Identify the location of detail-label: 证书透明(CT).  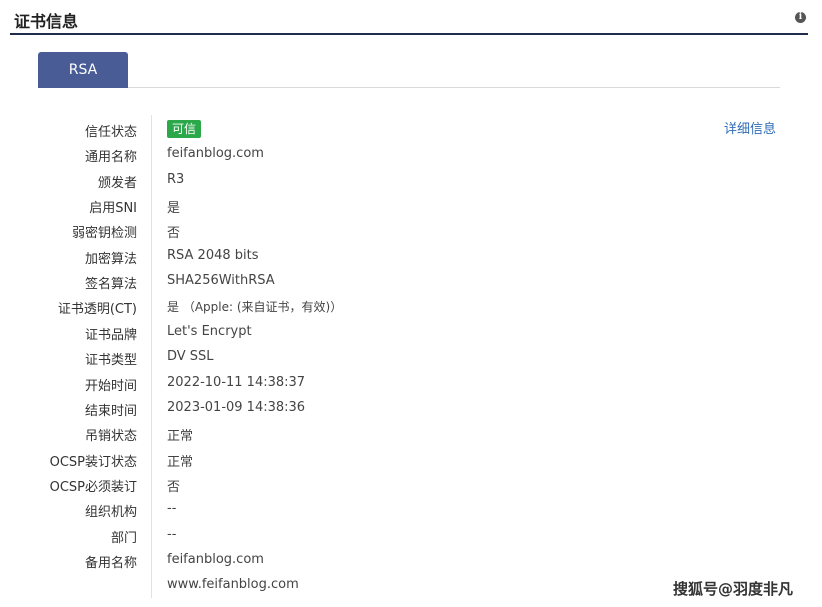
(97, 310).